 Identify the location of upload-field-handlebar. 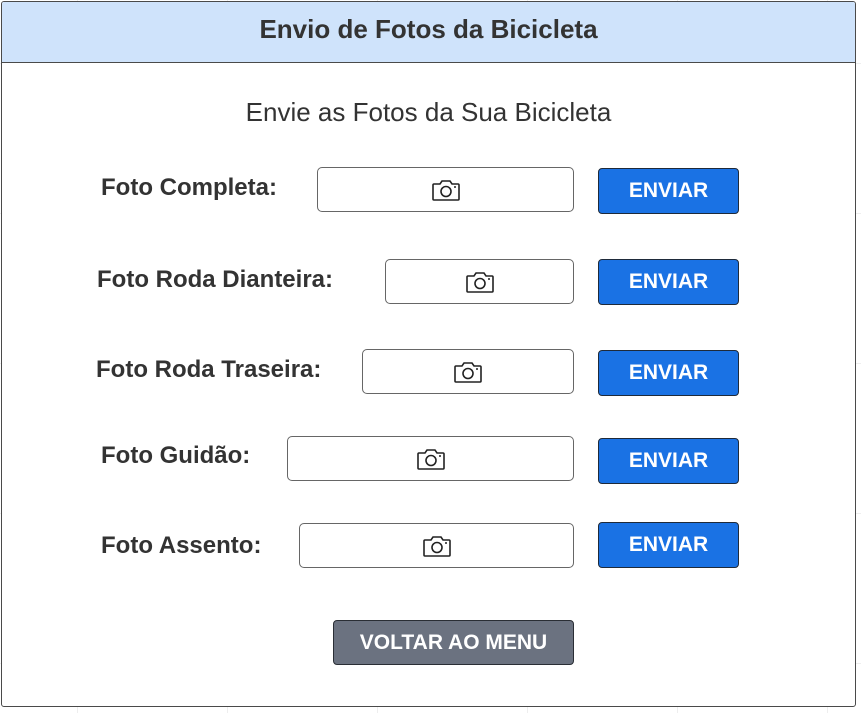
(430, 458).